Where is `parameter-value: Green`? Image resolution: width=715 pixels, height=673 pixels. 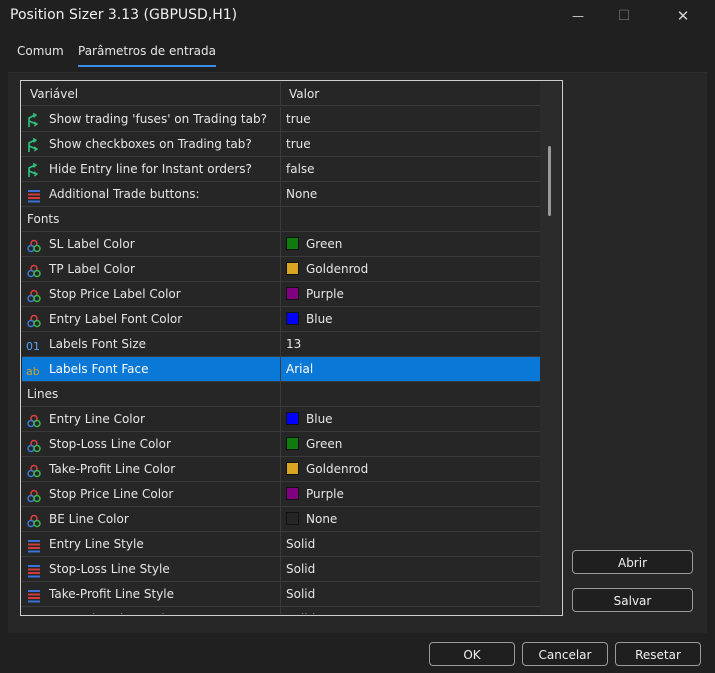
parameter-value: Green is located at coordinates (324, 444).